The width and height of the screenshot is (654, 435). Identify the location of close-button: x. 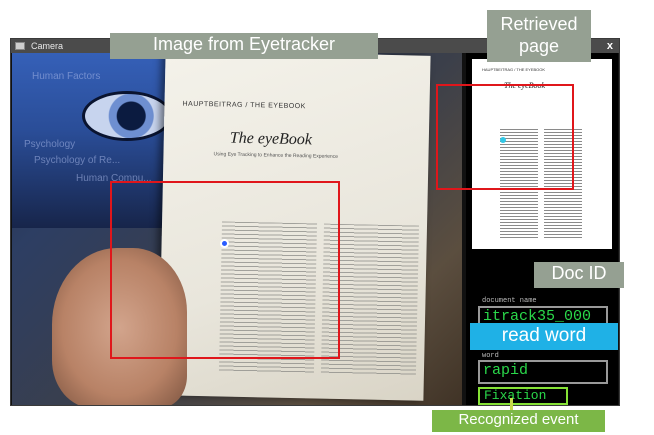
(610, 46).